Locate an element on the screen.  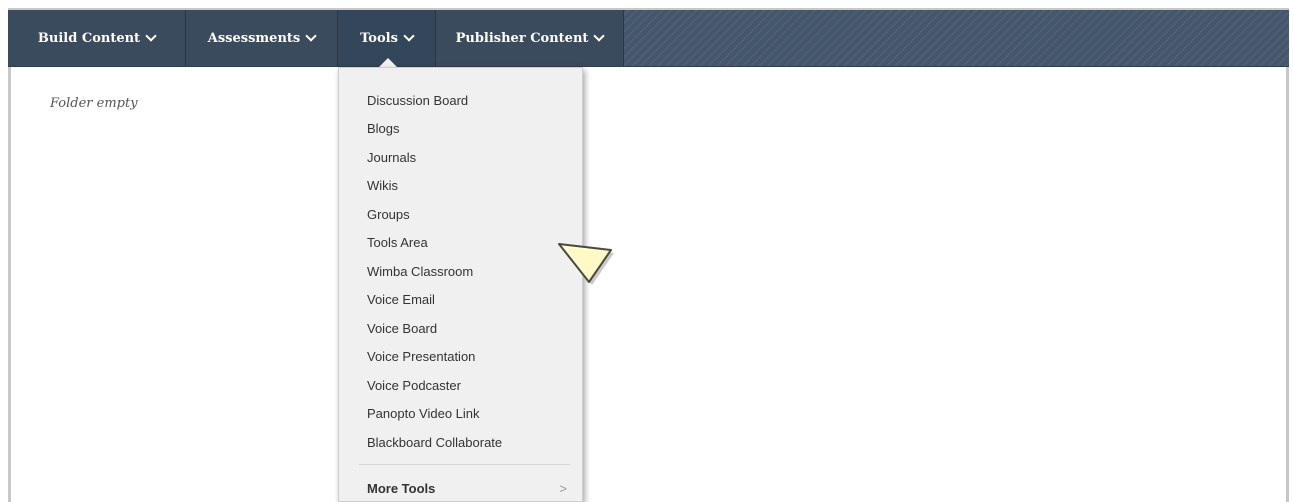
folder-empty-text: Folder empty is located at coordinates (94, 103).